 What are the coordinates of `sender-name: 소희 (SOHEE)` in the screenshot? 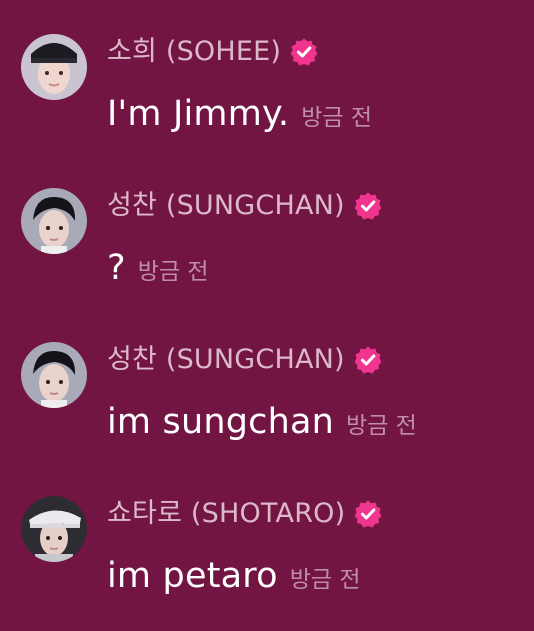 It's located at (194, 52).